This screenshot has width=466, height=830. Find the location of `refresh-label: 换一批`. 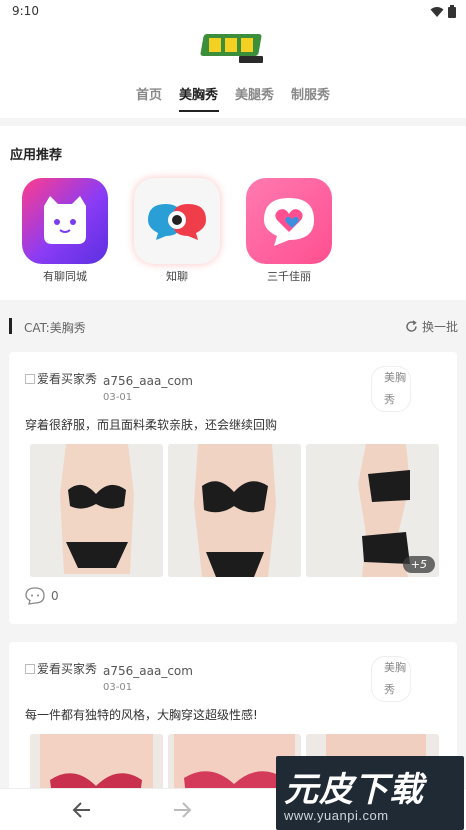

refresh-label: 换一批 is located at coordinates (439, 327).